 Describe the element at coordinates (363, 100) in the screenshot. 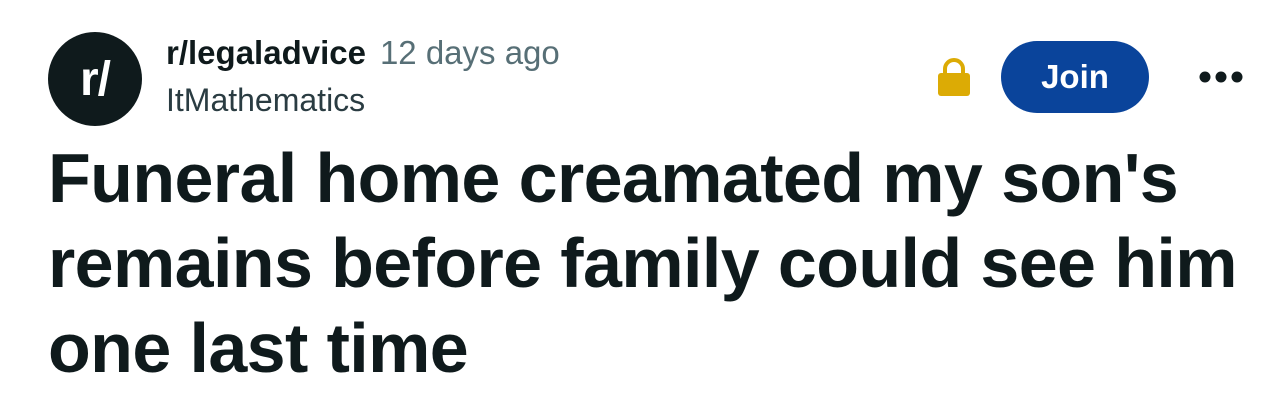

I see `author-link: ItMathematics` at that location.